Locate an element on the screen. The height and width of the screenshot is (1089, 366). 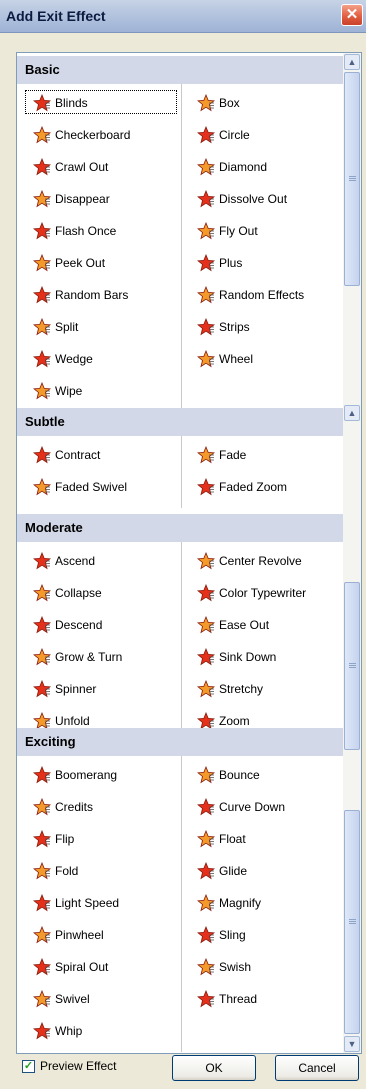
effect-item: Curve Down is located at coordinates (264, 806).